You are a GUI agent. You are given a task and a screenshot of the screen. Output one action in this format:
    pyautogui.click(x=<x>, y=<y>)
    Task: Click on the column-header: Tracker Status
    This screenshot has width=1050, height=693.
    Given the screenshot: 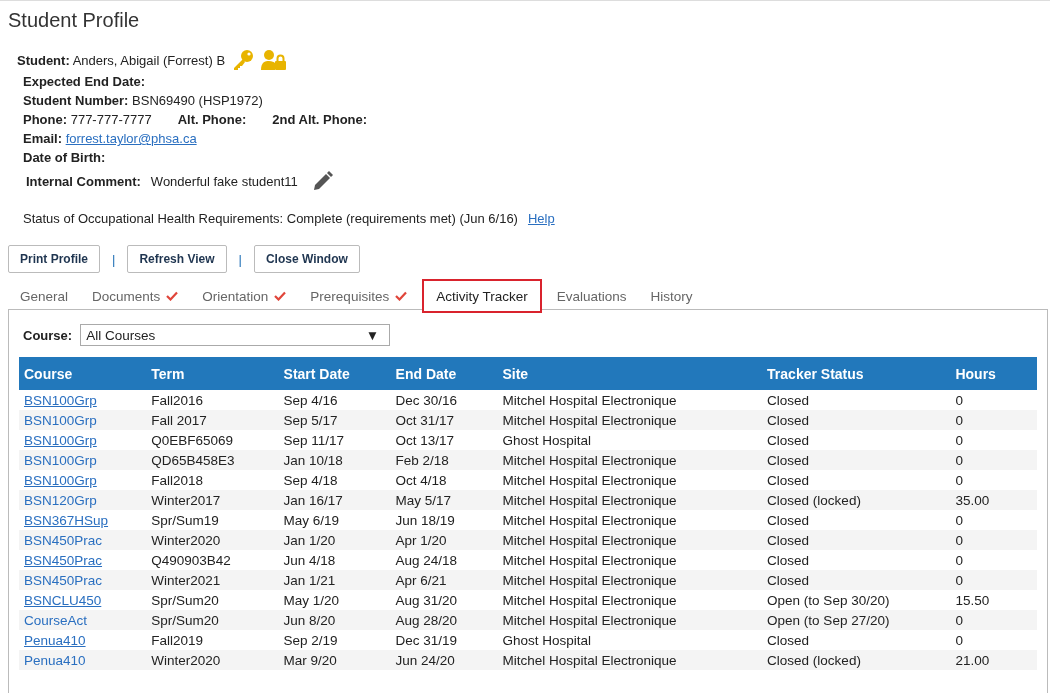 What is the action you would take?
    pyautogui.click(x=856, y=373)
    